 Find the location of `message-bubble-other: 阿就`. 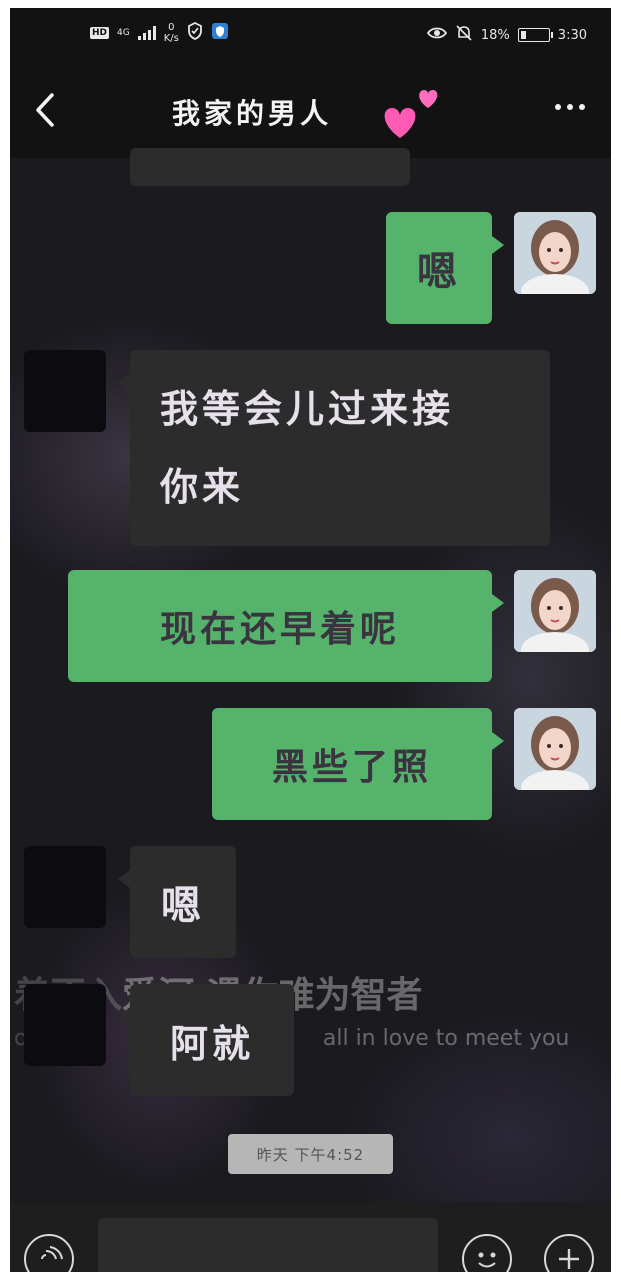

message-bubble-other: 阿就 is located at coordinates (206, 1040).